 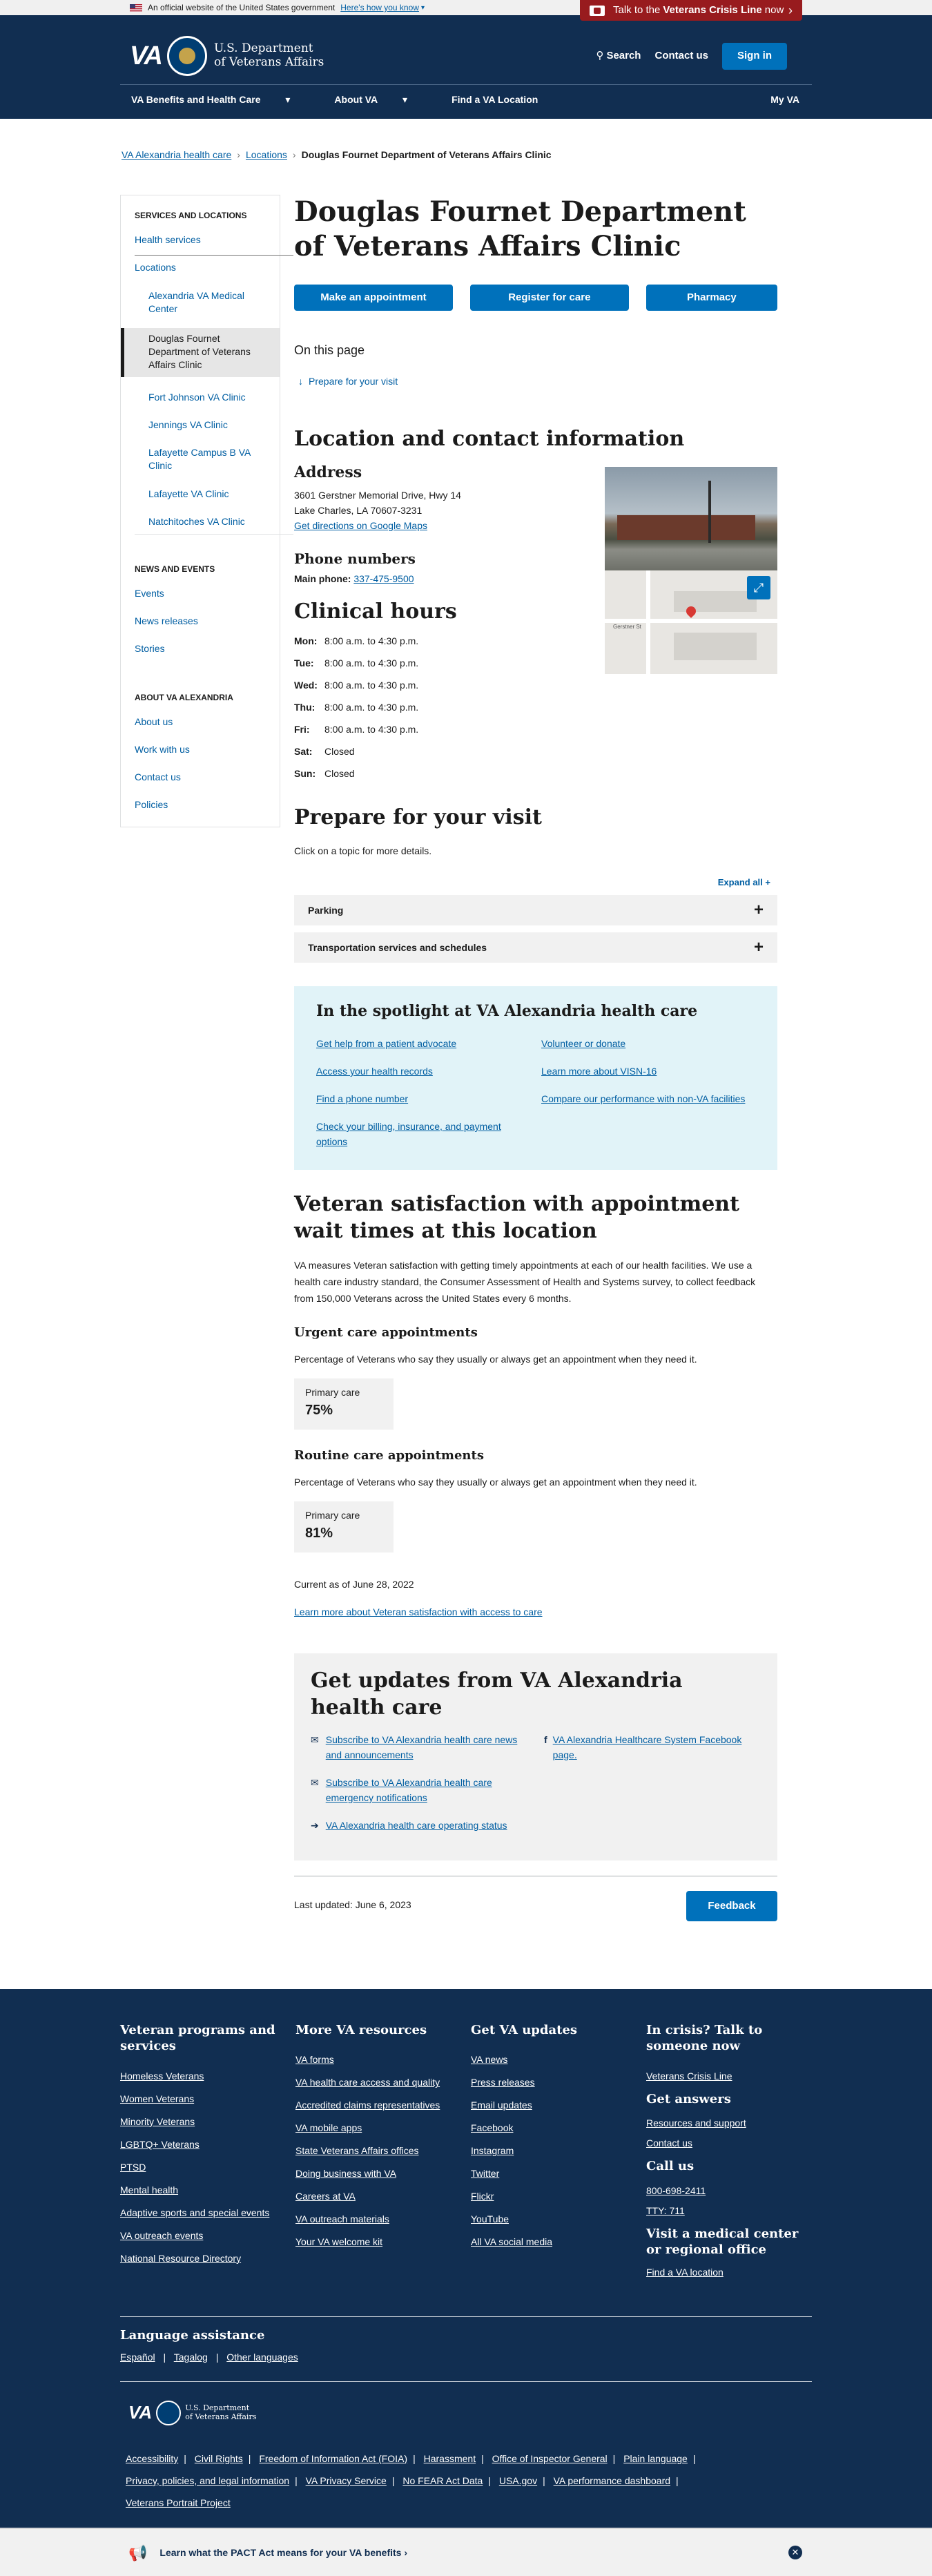 I want to click on sidenav-health-services: Health services, so click(x=168, y=240).